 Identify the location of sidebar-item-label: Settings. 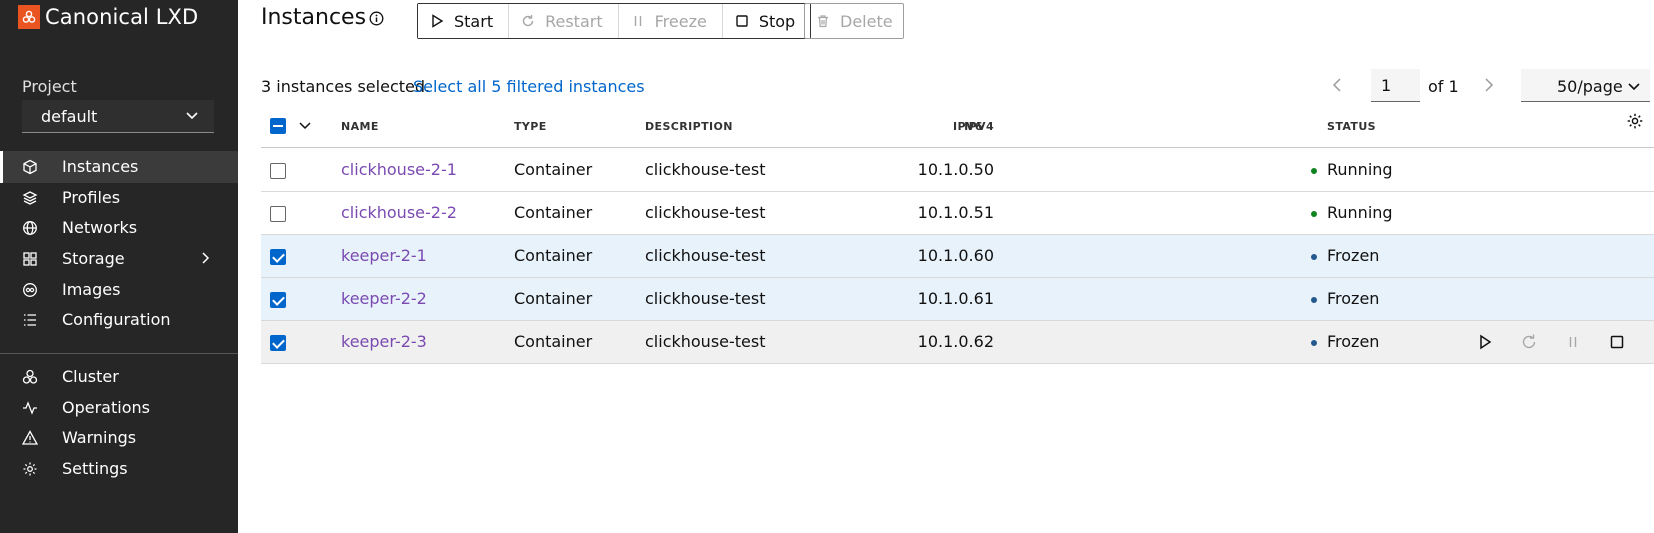
(95, 468).